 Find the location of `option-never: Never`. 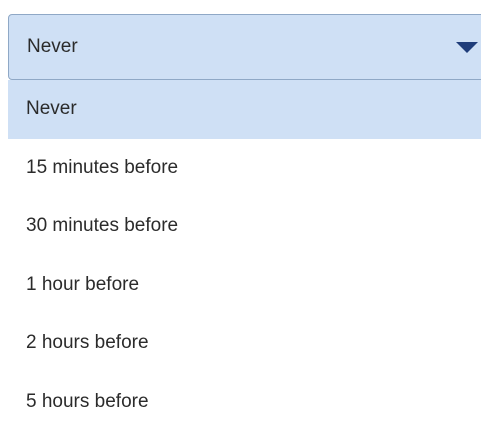

option-never: Never is located at coordinates (244, 109).